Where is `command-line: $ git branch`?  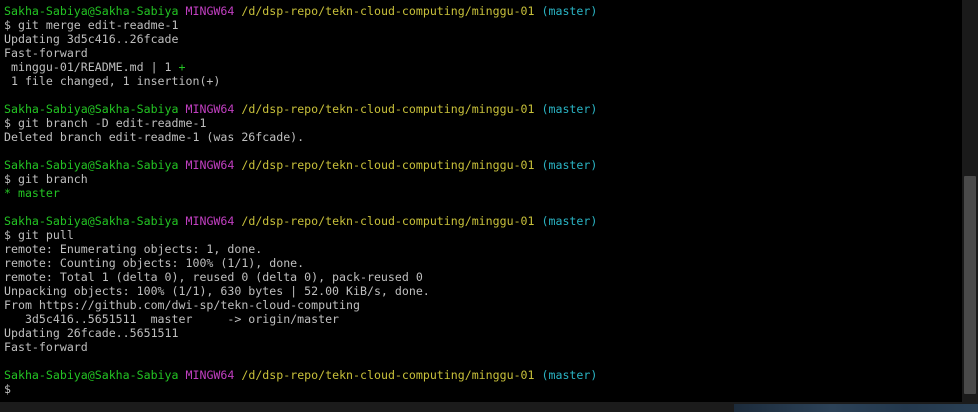 command-line: $ git branch is located at coordinates (483, 179).